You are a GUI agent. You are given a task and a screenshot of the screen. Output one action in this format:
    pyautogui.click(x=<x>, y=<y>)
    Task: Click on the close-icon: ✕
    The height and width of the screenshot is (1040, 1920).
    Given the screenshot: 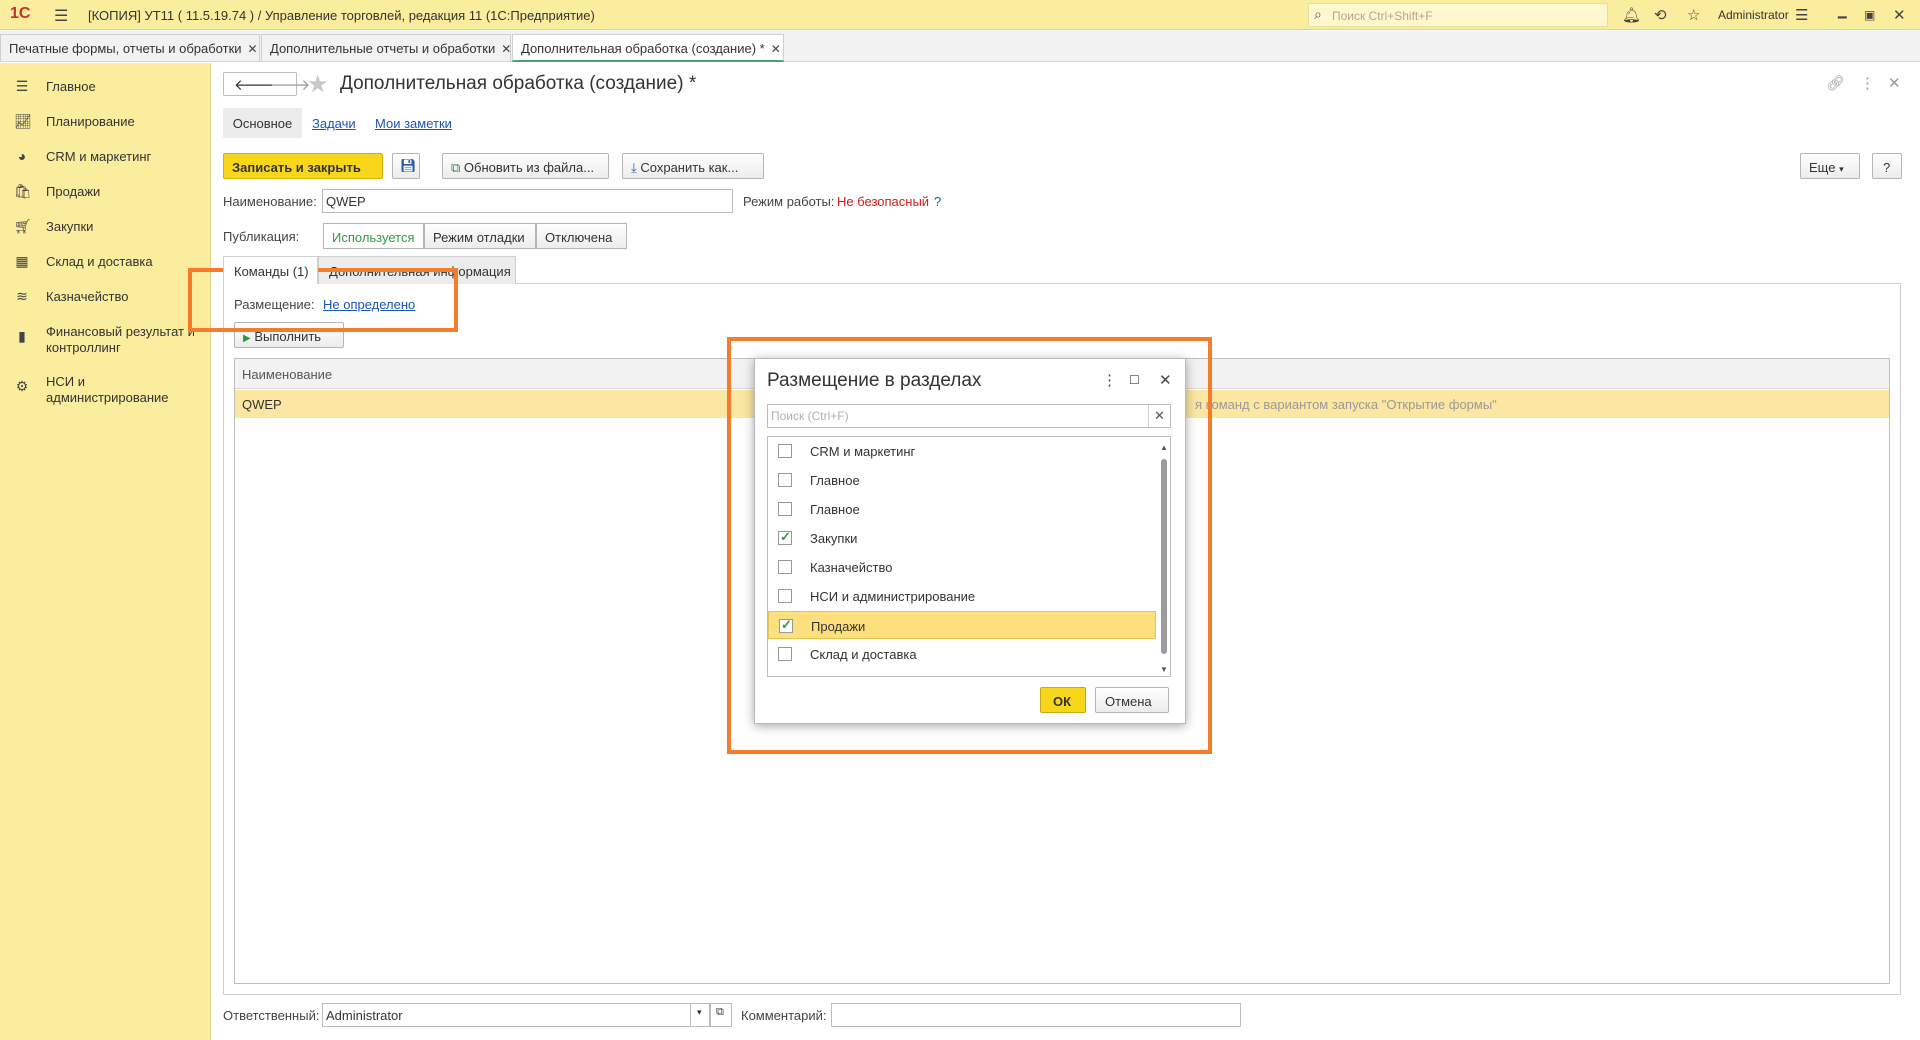 What is the action you would take?
    pyautogui.click(x=1899, y=15)
    